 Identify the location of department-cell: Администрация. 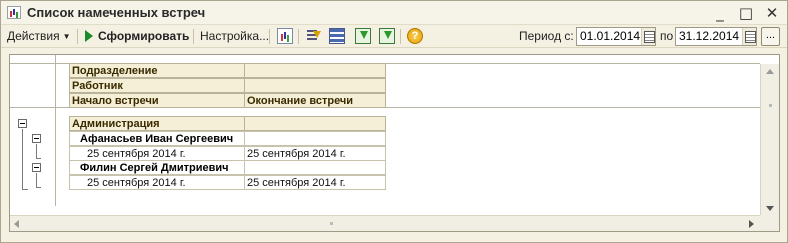
(157, 123).